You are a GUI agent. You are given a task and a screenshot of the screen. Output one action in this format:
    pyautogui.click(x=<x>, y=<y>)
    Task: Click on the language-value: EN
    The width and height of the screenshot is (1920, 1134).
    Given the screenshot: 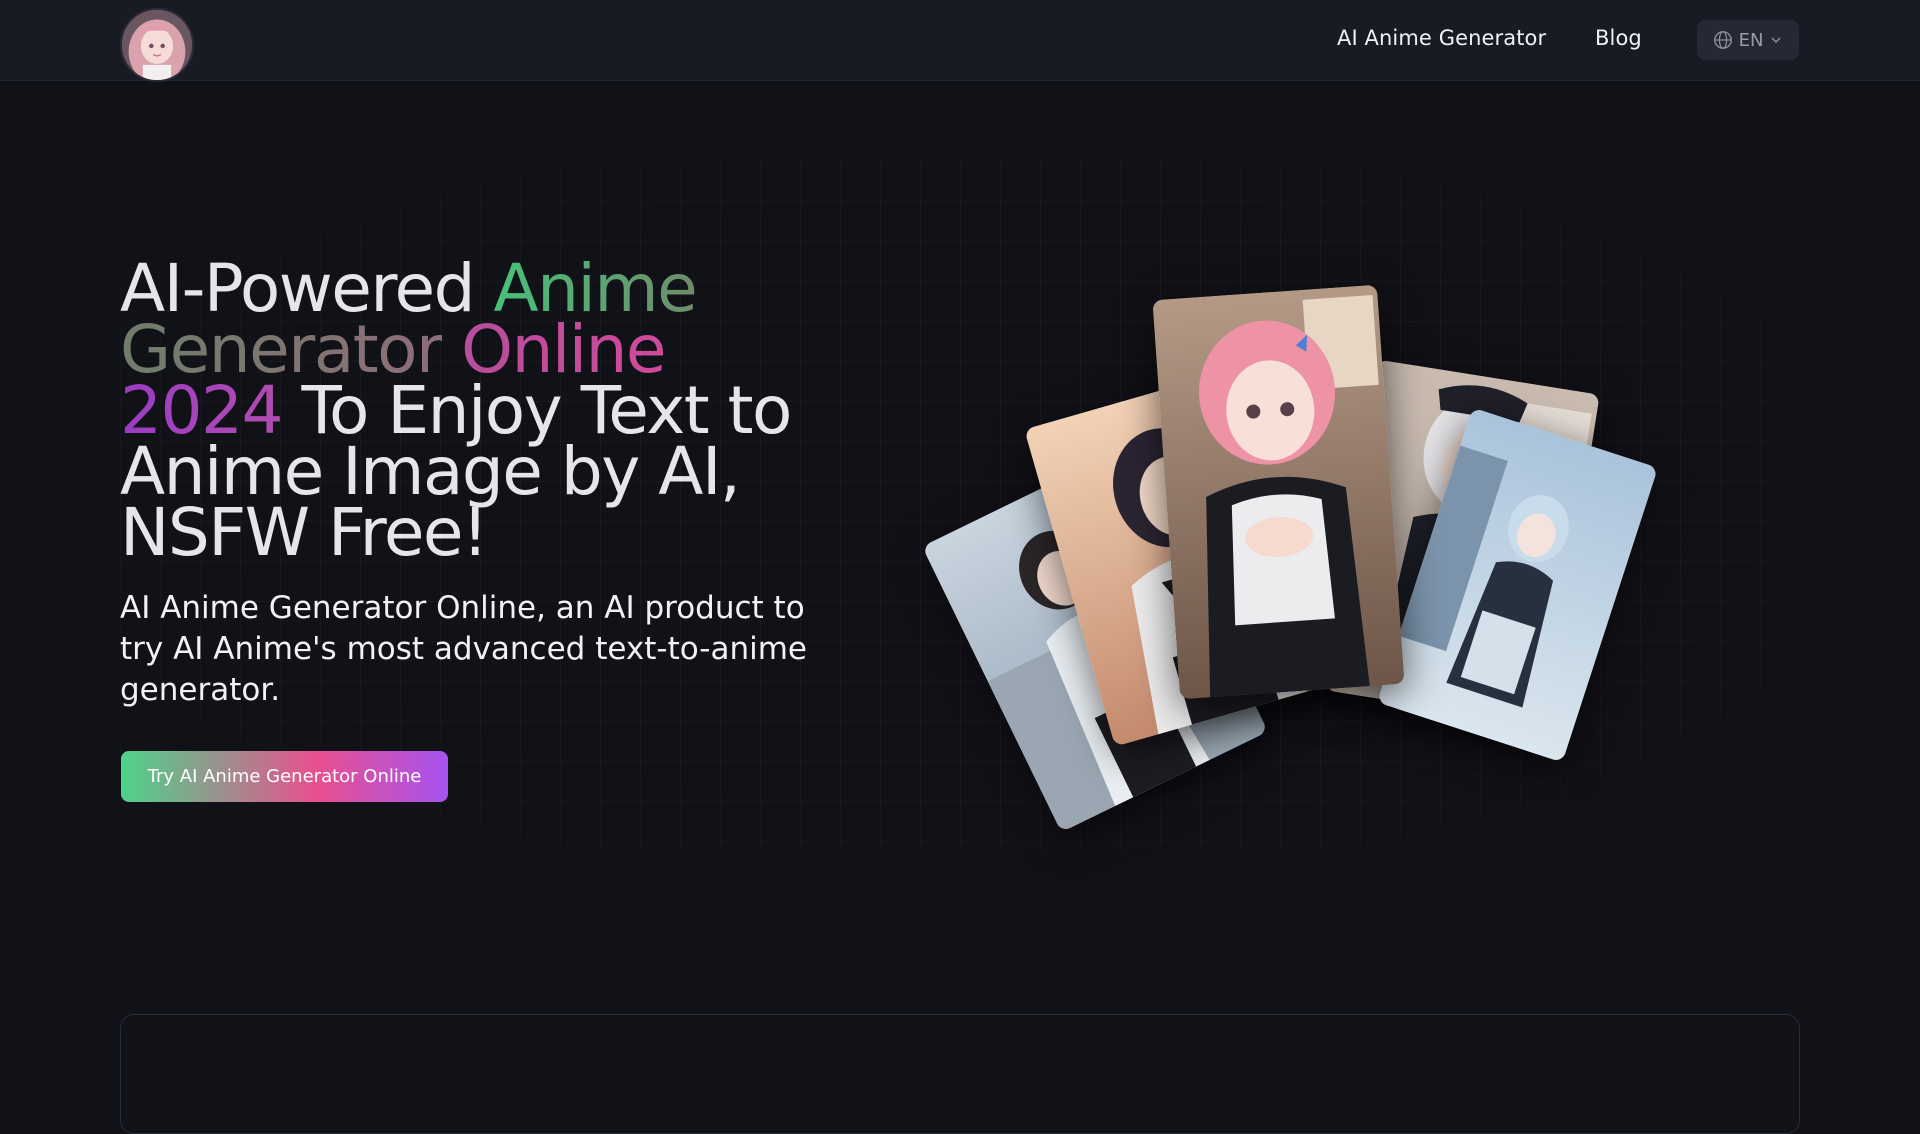 What is the action you would take?
    pyautogui.click(x=1751, y=40)
    